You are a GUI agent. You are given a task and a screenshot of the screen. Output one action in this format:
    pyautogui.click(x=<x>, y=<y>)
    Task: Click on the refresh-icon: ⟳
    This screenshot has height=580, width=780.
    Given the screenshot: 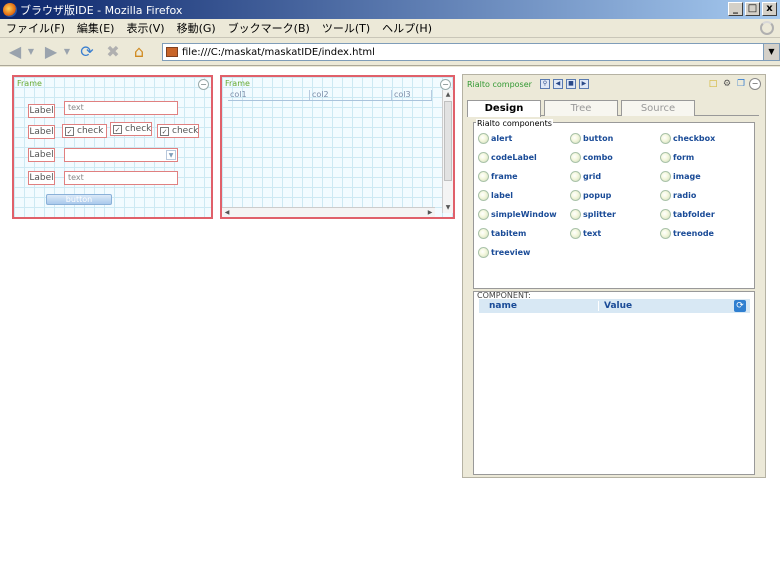 What is the action you would take?
    pyautogui.click(x=740, y=306)
    